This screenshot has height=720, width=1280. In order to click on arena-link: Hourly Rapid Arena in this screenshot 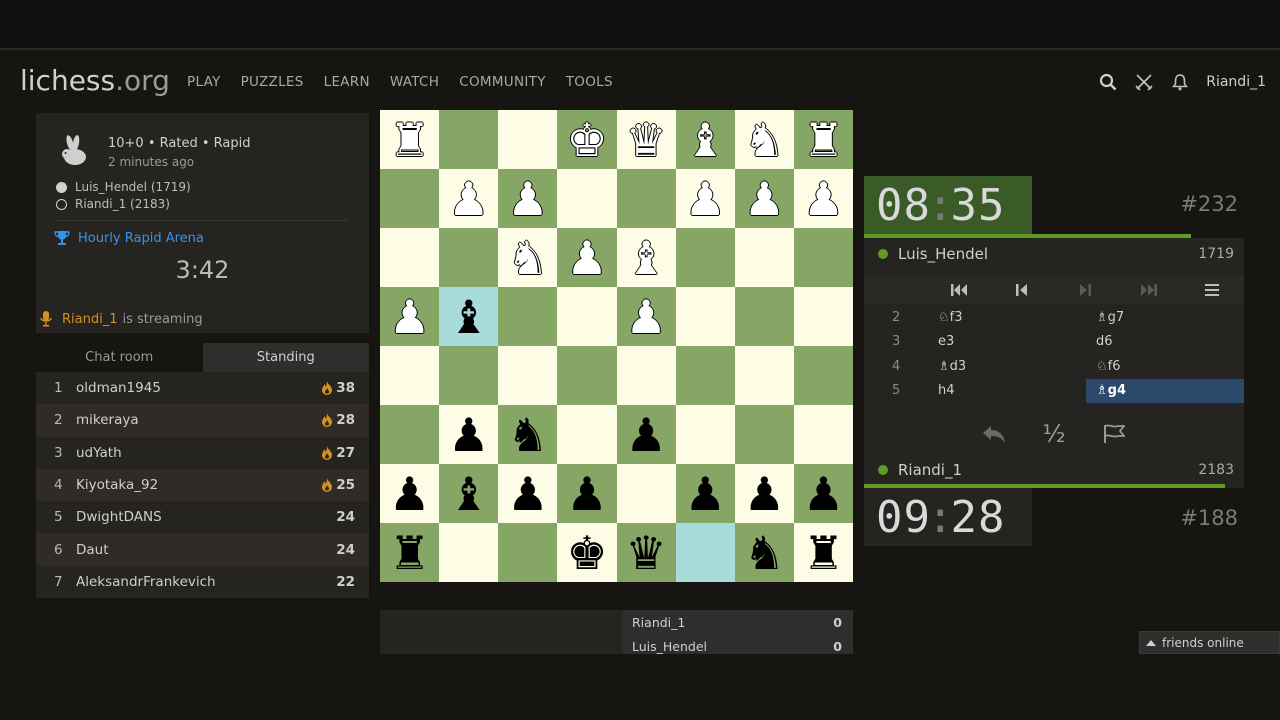, I will do `click(129, 238)`.